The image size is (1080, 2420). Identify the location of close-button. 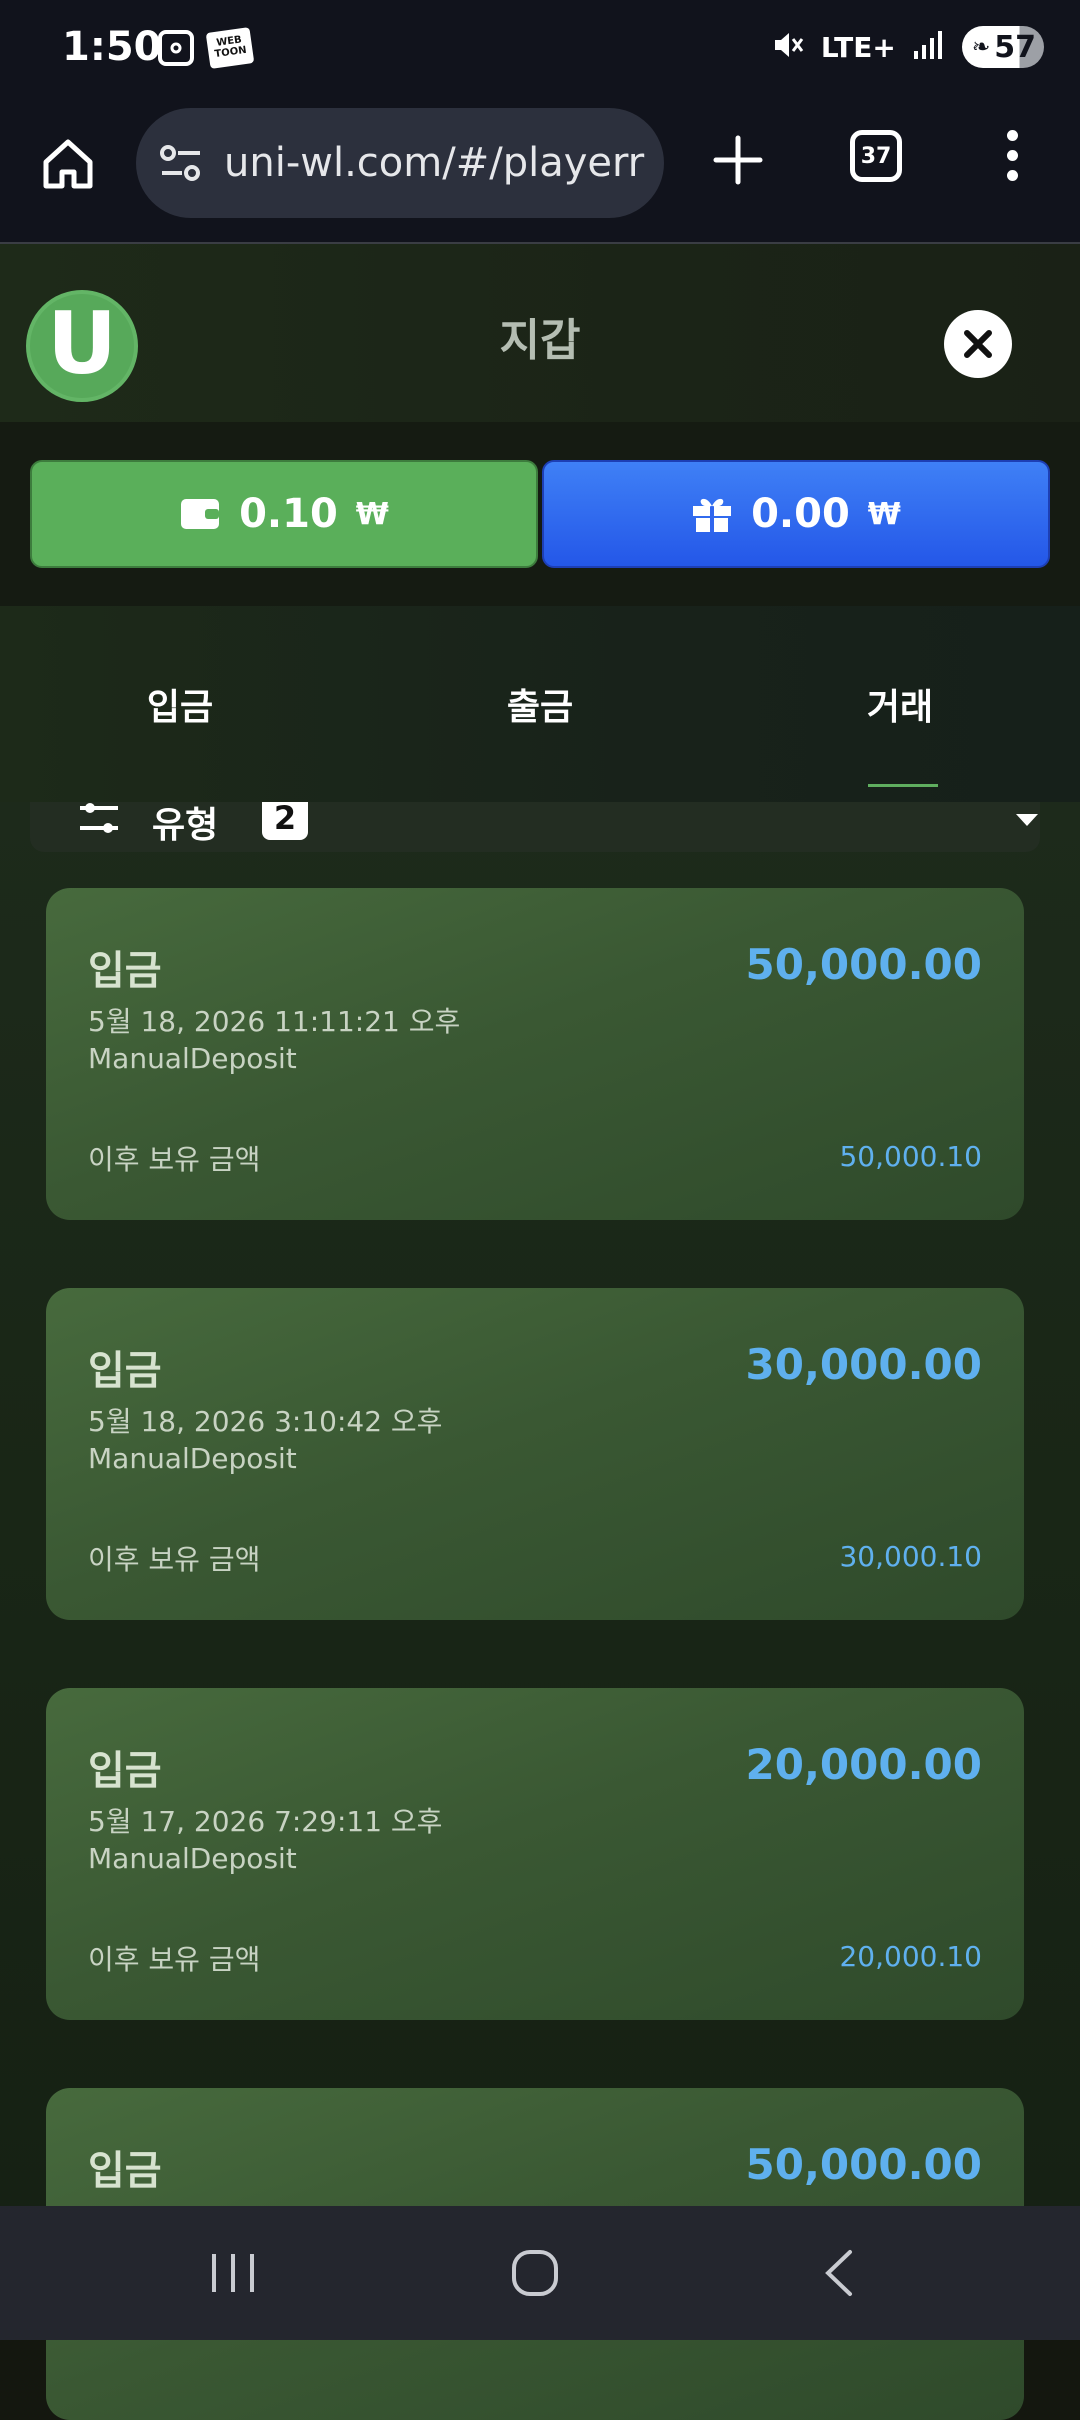
(978, 344).